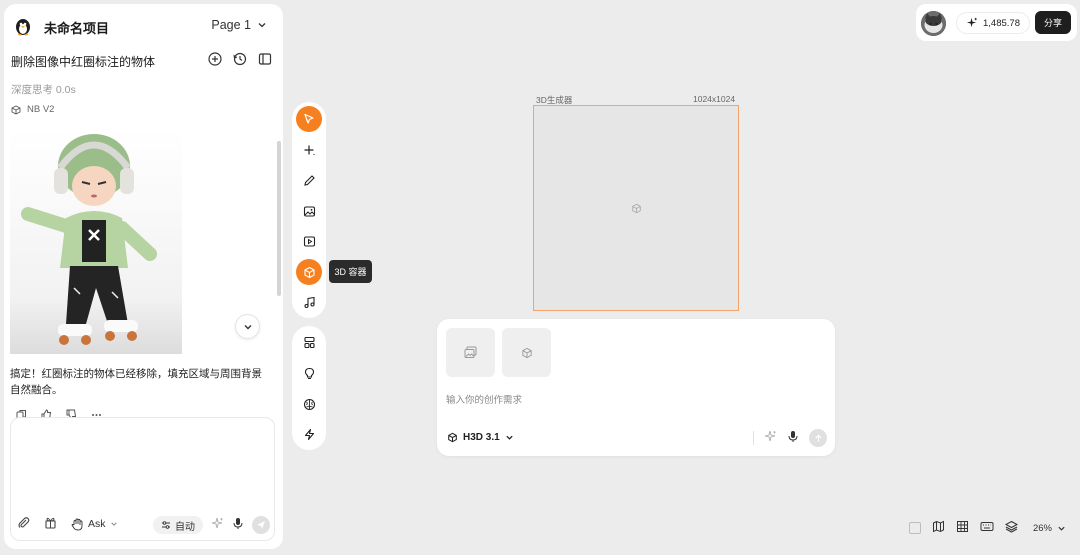 The height and width of the screenshot is (555, 1080). I want to click on brain-icon, so click(309, 404).